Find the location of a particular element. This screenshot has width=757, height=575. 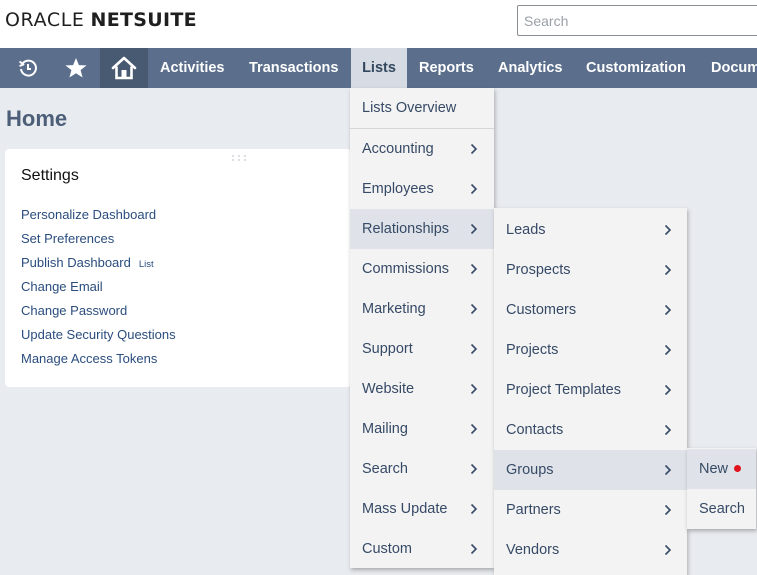

menu-item-label: Contacts is located at coordinates (535, 430).